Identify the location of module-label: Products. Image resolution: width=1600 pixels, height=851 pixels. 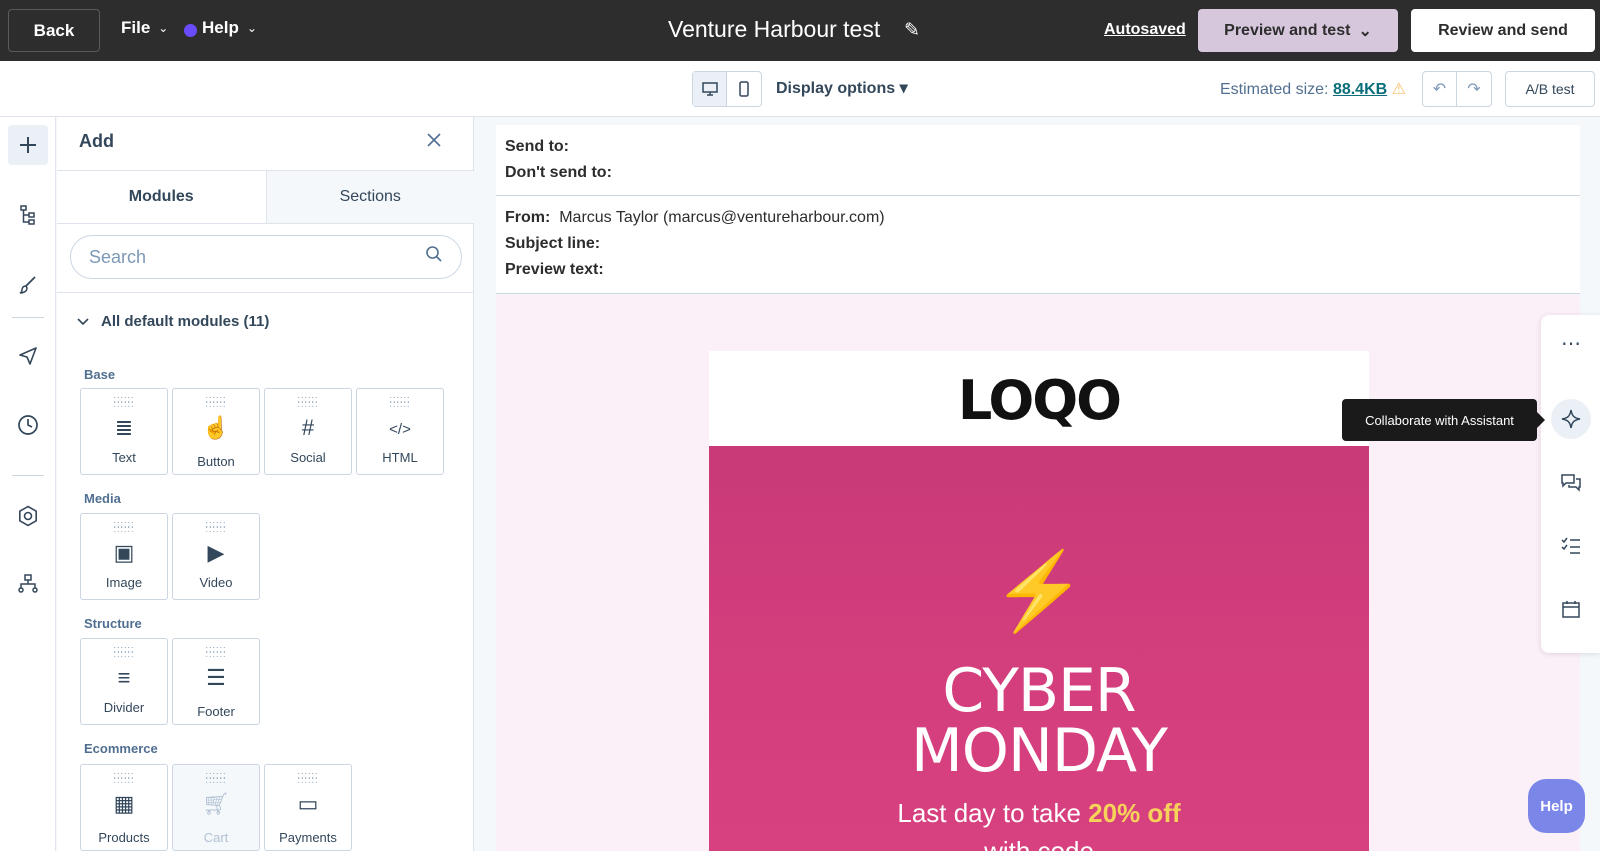
(124, 837).